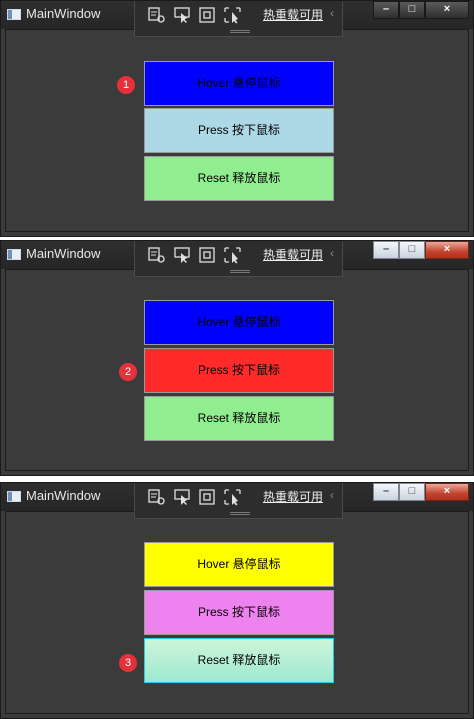 Image resolution: width=474 pixels, height=719 pixels. What do you see at coordinates (128, 663) in the screenshot?
I see `step-badge: 3` at bounding box center [128, 663].